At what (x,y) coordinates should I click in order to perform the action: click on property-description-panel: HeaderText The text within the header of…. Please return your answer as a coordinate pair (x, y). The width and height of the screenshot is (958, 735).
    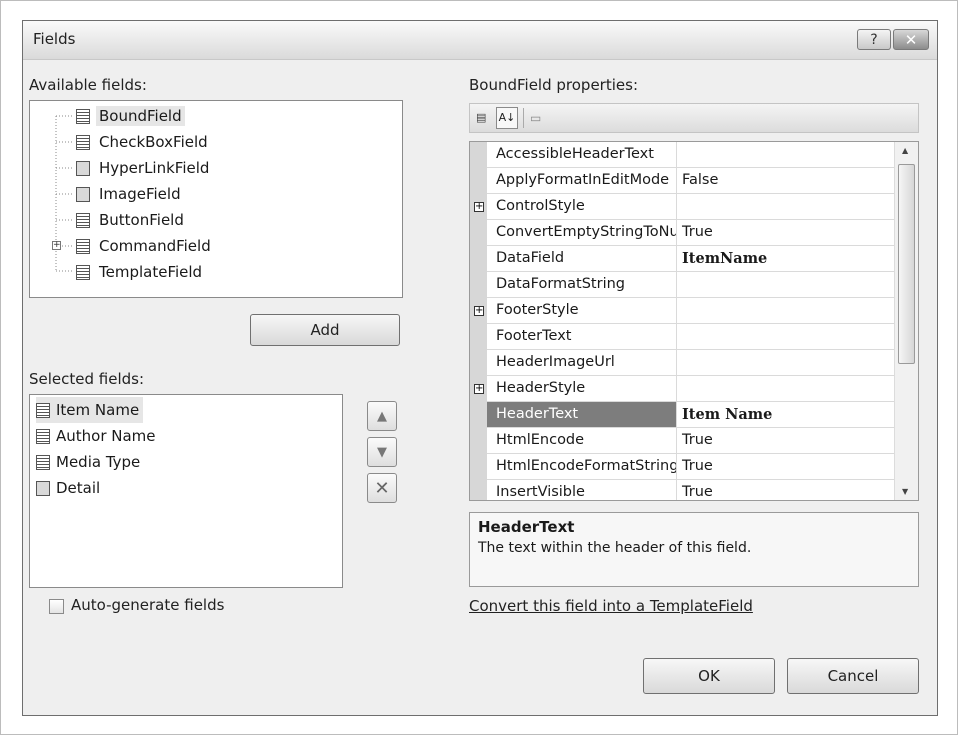
    Looking at the image, I should click on (694, 549).